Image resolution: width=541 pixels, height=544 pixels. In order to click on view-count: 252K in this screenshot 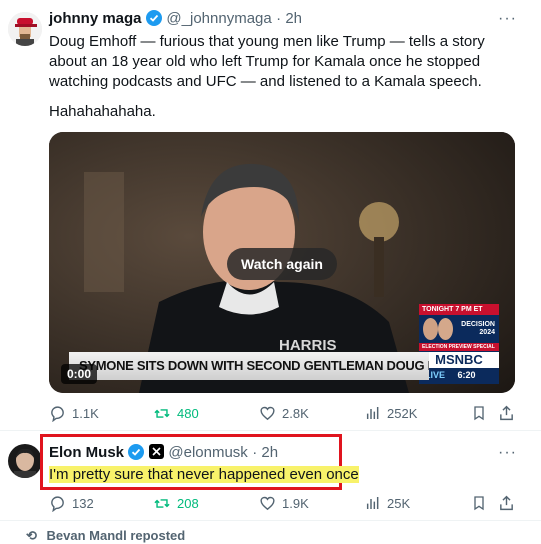, I will do `click(402, 413)`.